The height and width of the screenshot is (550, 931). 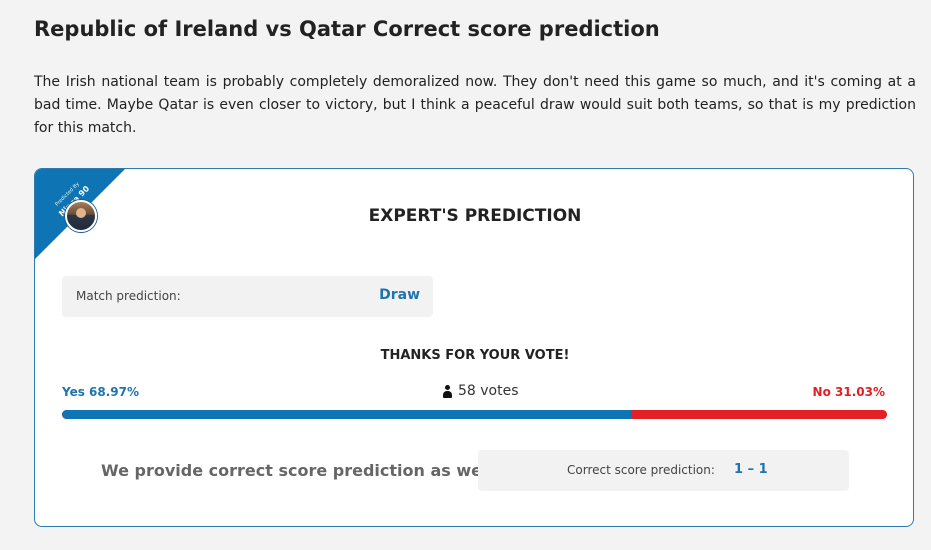 What do you see at coordinates (447, 391) in the screenshot?
I see `user-icon` at bounding box center [447, 391].